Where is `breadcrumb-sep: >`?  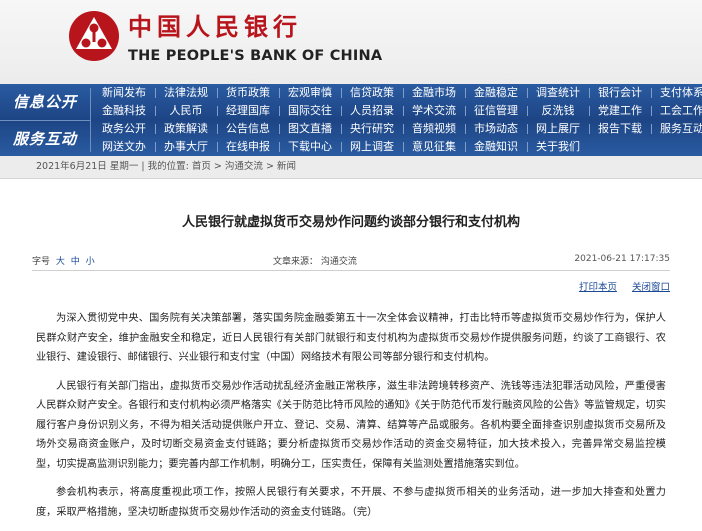
breadcrumb-sep: > is located at coordinates (217, 166).